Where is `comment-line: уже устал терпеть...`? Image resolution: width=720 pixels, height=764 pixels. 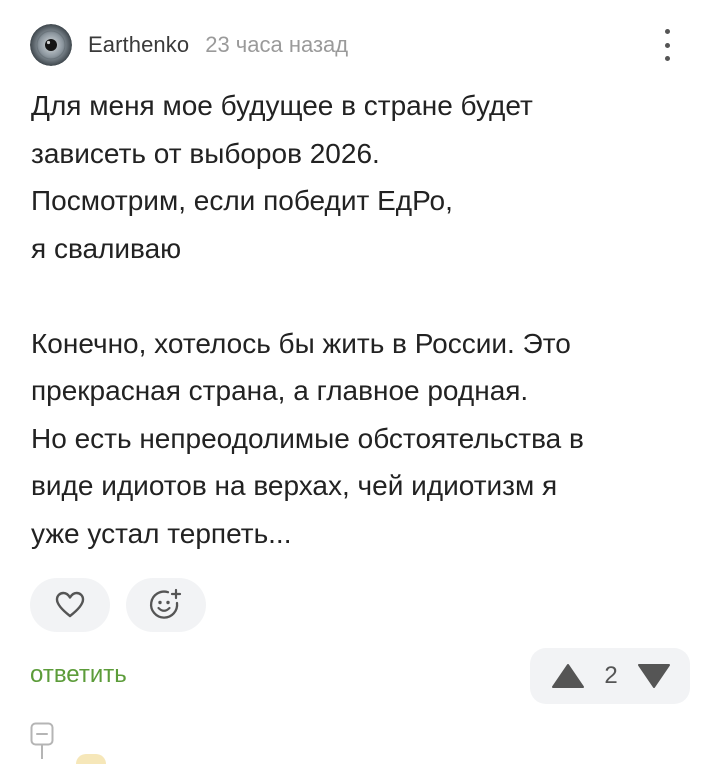 comment-line: уже устал терпеть... is located at coordinates (161, 533).